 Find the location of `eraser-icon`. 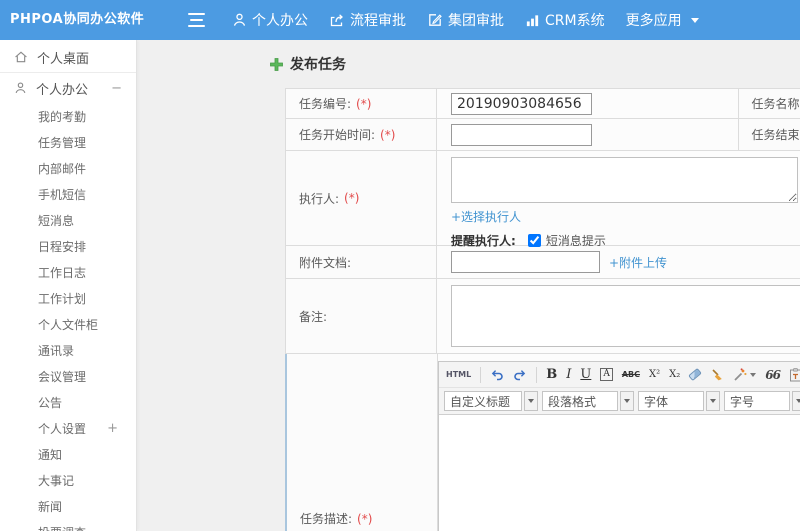

eraser-icon is located at coordinates (695, 374).